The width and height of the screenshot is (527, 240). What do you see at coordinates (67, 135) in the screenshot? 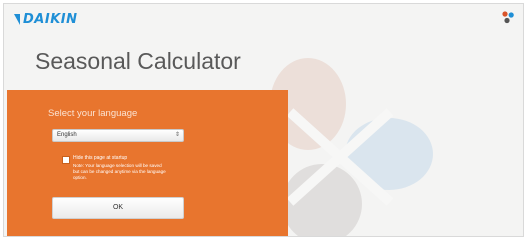
I see `language-select-value: English` at bounding box center [67, 135].